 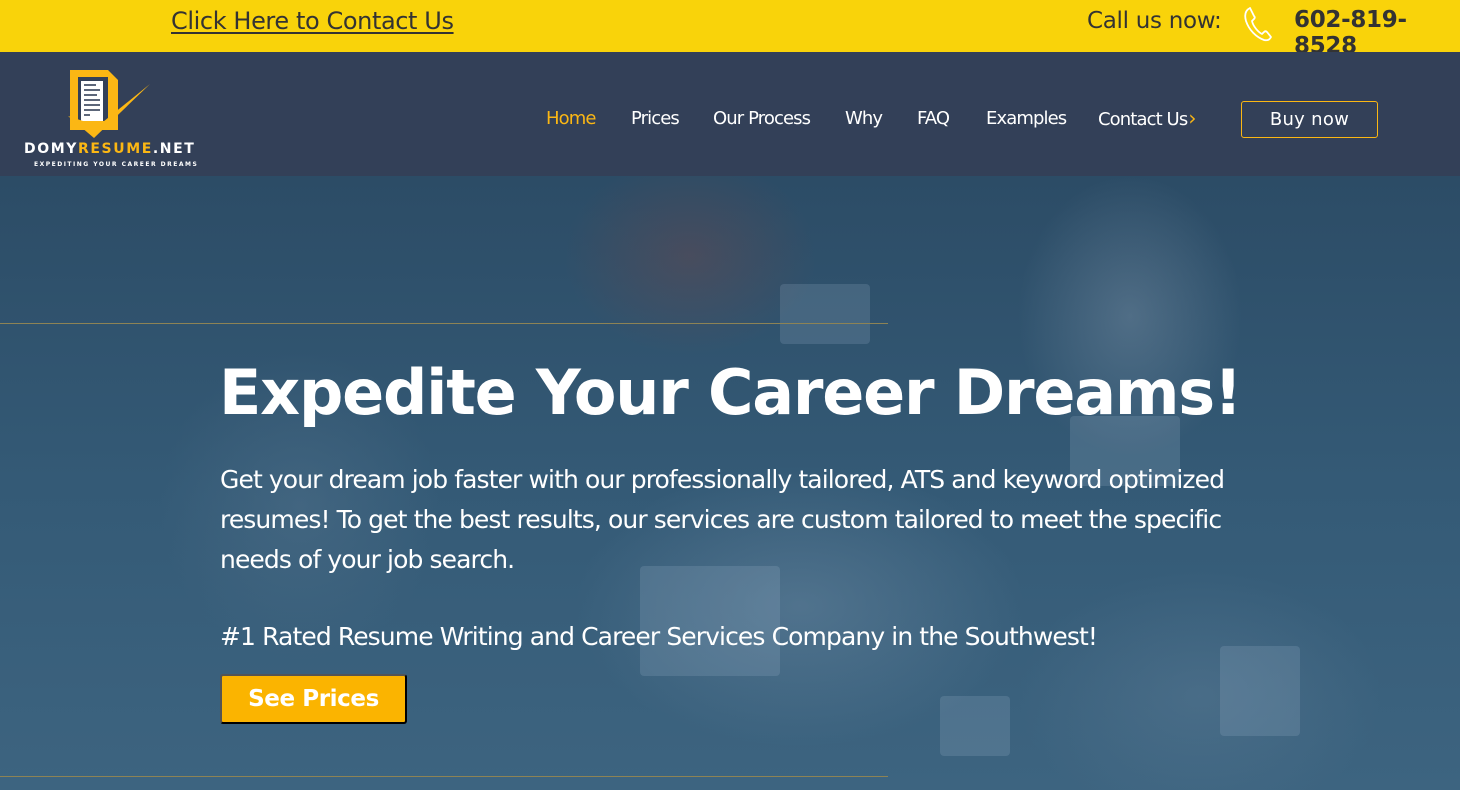 What do you see at coordinates (1154, 21) in the screenshot?
I see `call-us-label: Call us now:` at bounding box center [1154, 21].